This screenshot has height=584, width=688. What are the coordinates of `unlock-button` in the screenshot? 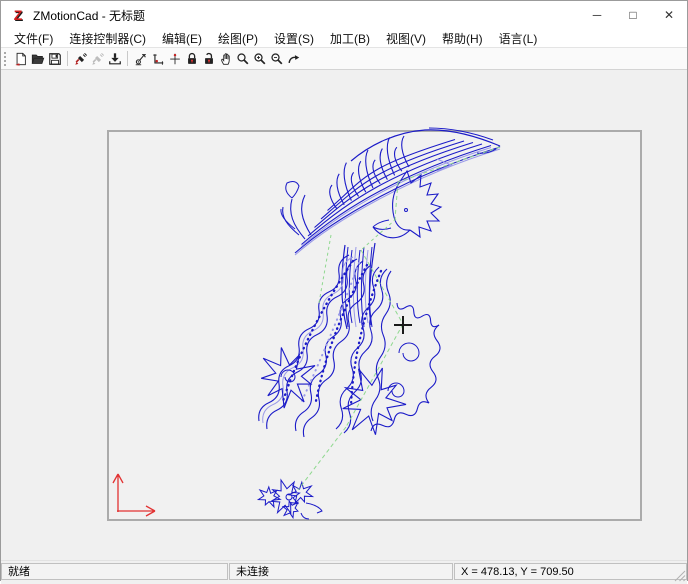 It's located at (208, 59).